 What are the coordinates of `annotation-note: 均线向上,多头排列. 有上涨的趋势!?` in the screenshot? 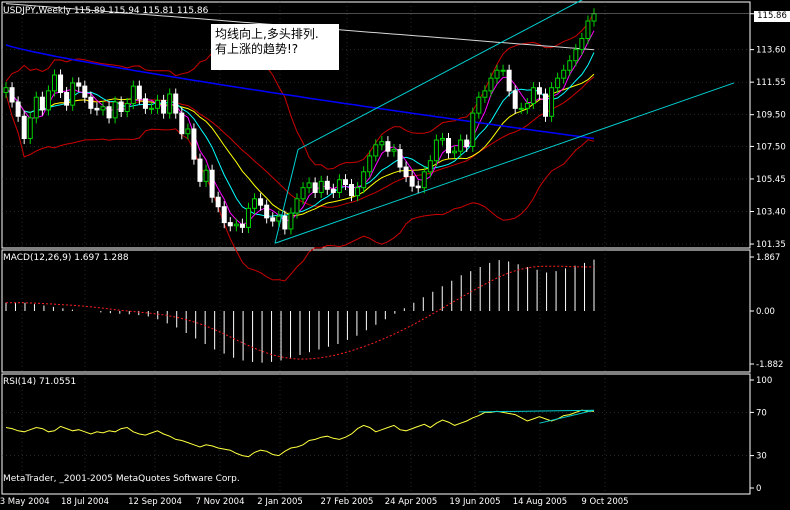 It's located at (275, 47).